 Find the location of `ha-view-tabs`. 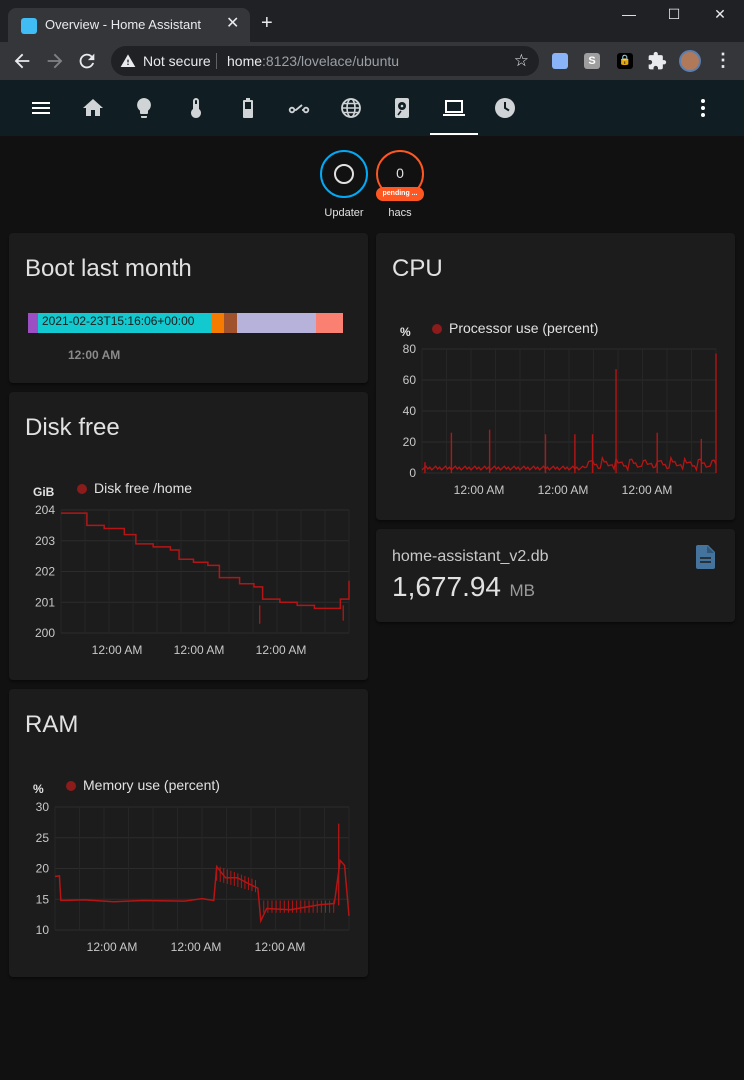

ha-view-tabs is located at coordinates (372, 108).